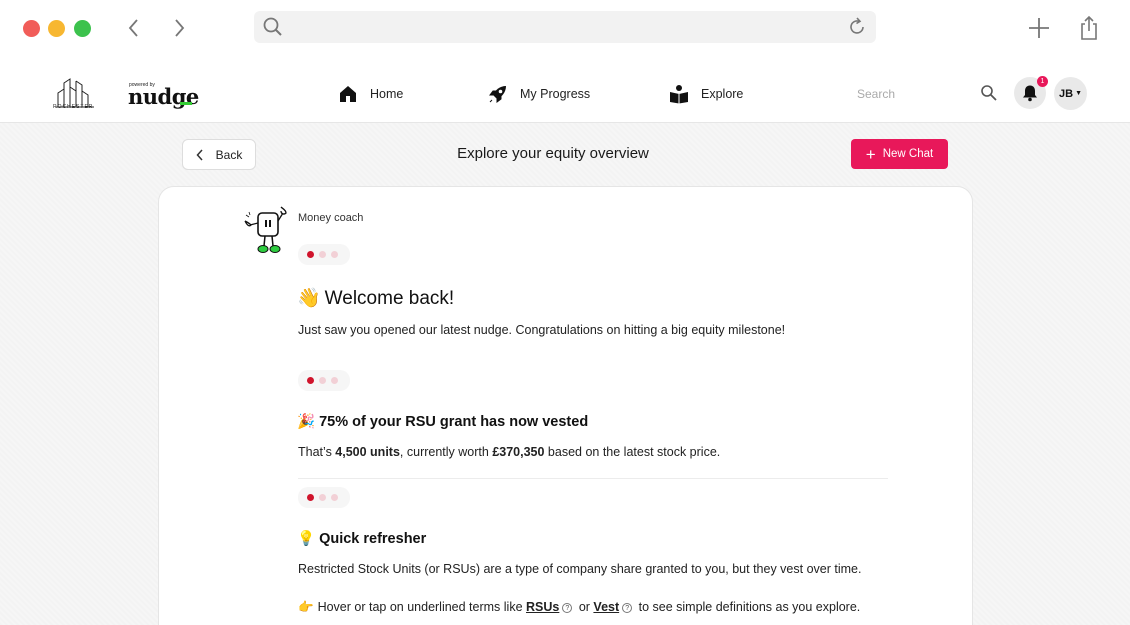  What do you see at coordinates (908, 154) in the screenshot?
I see `new-chat-label: New Chat` at bounding box center [908, 154].